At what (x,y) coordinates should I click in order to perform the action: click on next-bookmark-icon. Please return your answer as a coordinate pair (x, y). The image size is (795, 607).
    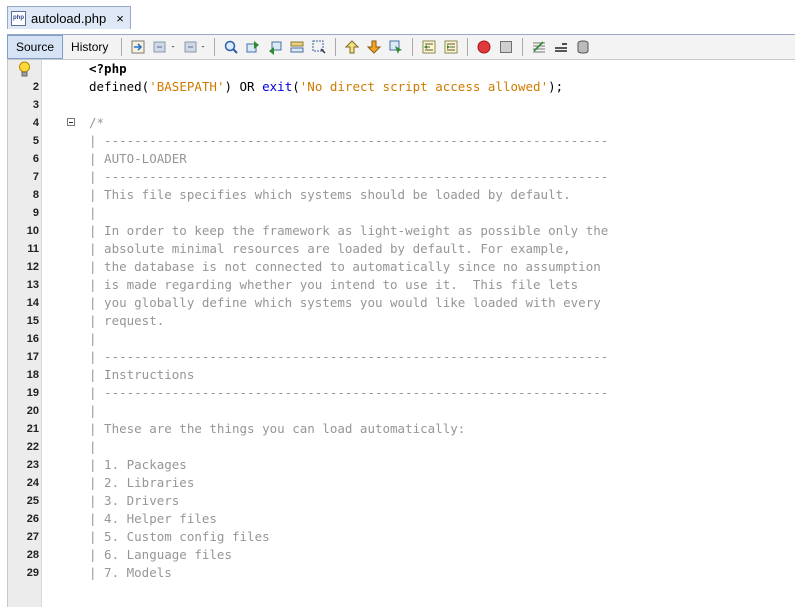
    Looking at the image, I should click on (374, 47).